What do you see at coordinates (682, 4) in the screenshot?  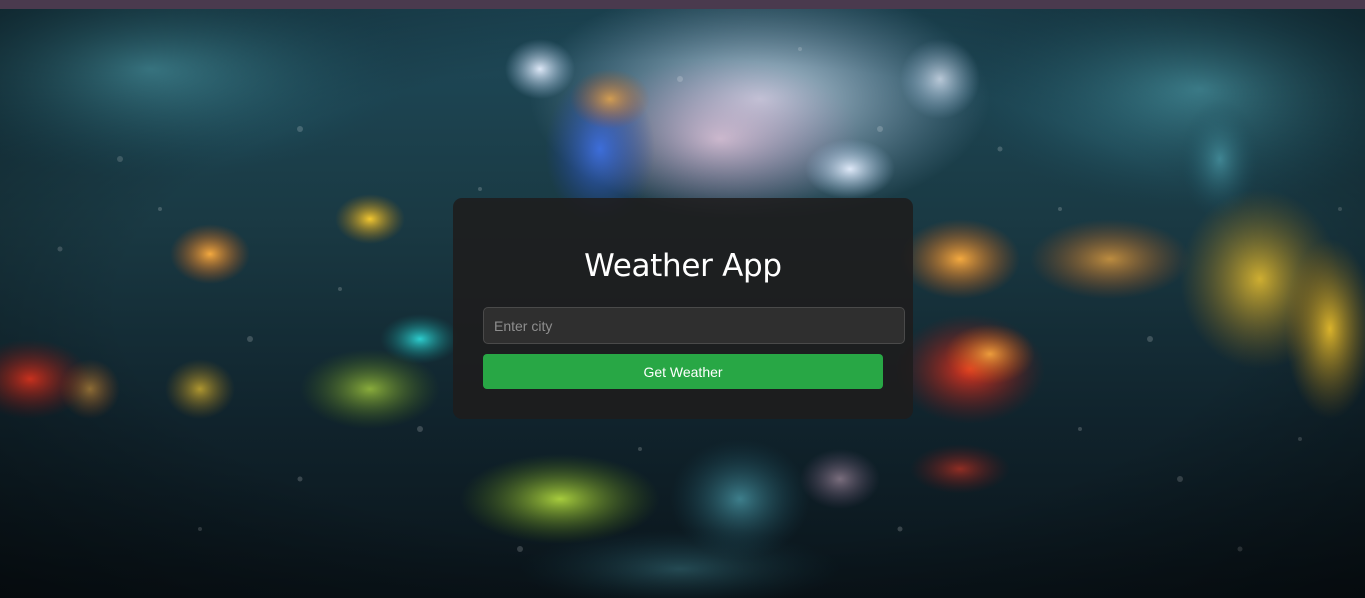 I see `browser-top-strip` at bounding box center [682, 4].